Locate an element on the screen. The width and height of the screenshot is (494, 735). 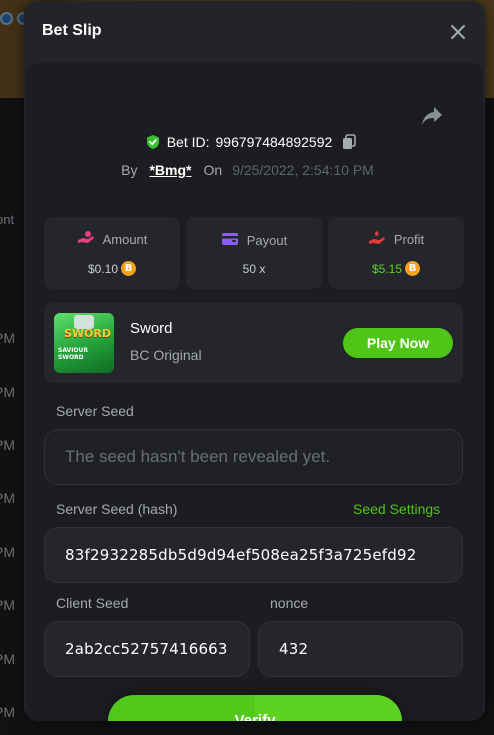
server-seed-label: Server Seed is located at coordinates (95, 411).